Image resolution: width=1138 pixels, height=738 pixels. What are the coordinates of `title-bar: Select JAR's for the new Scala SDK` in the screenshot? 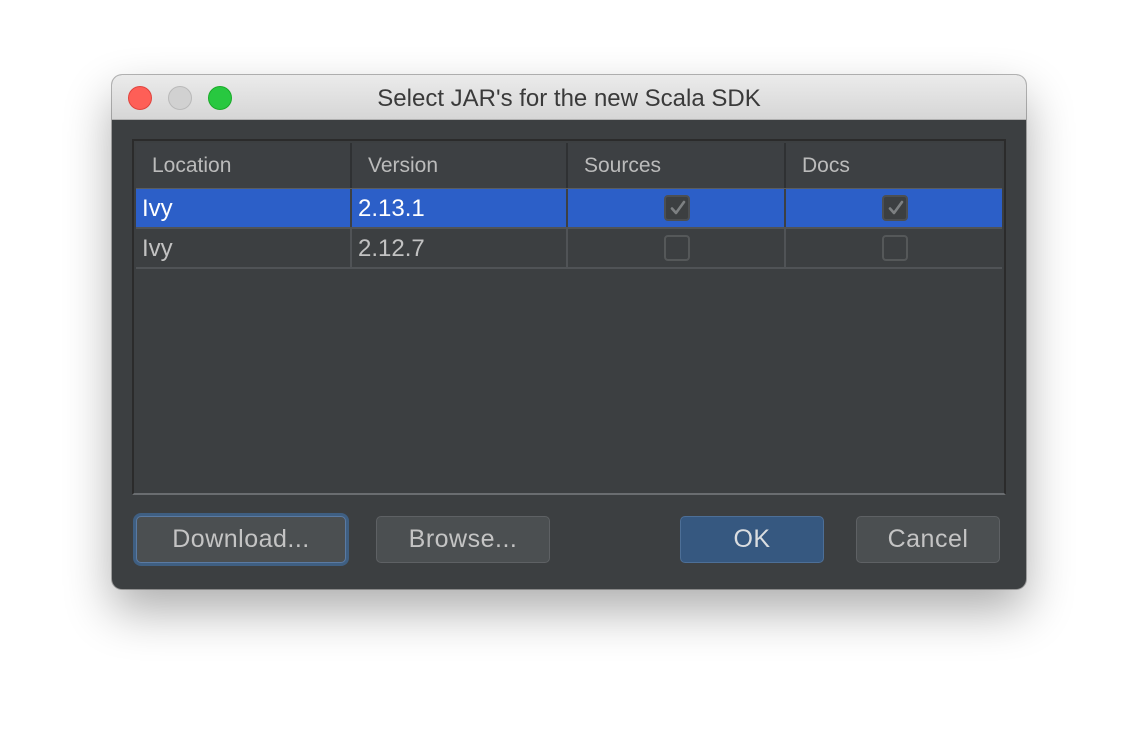 It's located at (569, 97).